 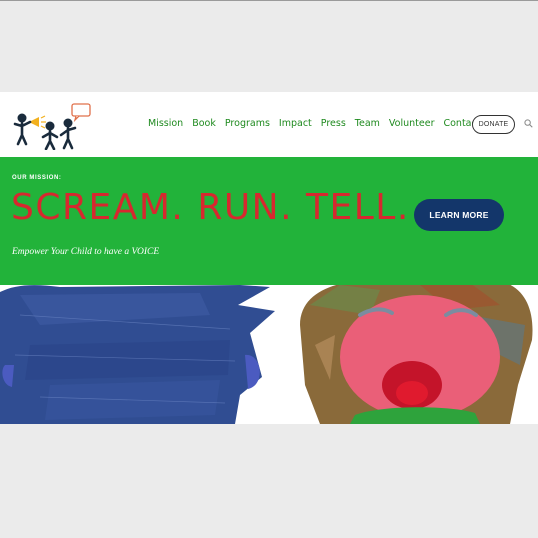 I want to click on hero-eyebrow: OUR MISSION:, so click(x=37, y=178).